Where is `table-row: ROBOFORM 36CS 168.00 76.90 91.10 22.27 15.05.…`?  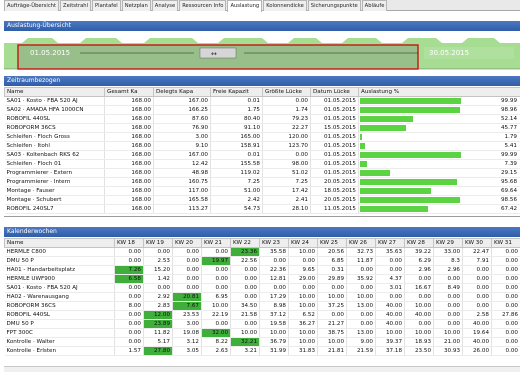 table-row: ROBOFORM 36CS 168.00 76.90 91.10 22.27 15.05.… is located at coordinates (262, 128).